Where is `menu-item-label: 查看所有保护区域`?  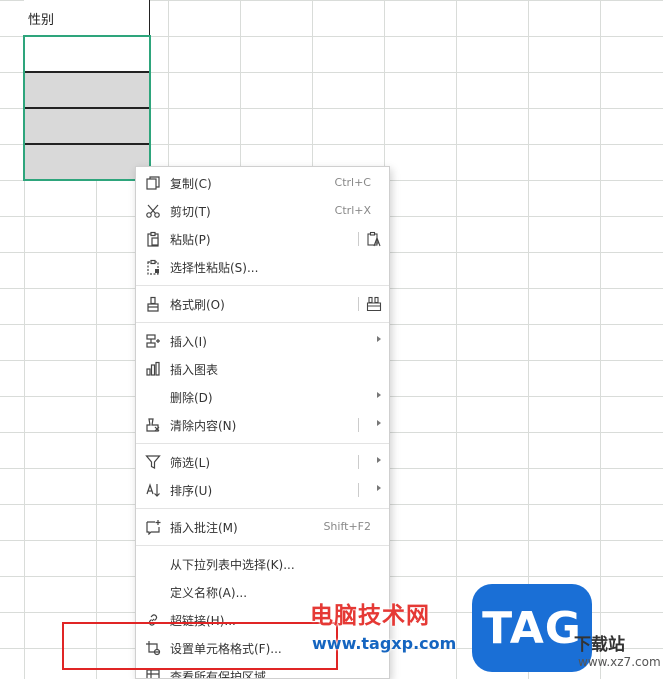
menu-item-label: 查看所有保护区域 is located at coordinates (218, 674).